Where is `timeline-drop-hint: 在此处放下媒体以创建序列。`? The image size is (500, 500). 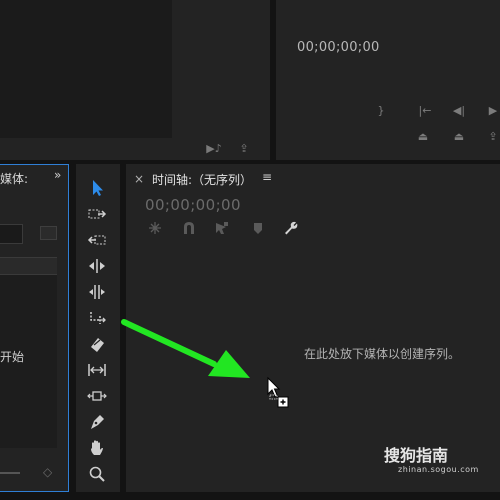
timeline-drop-hint: 在此处放下媒体以创建序列。 is located at coordinates (382, 354).